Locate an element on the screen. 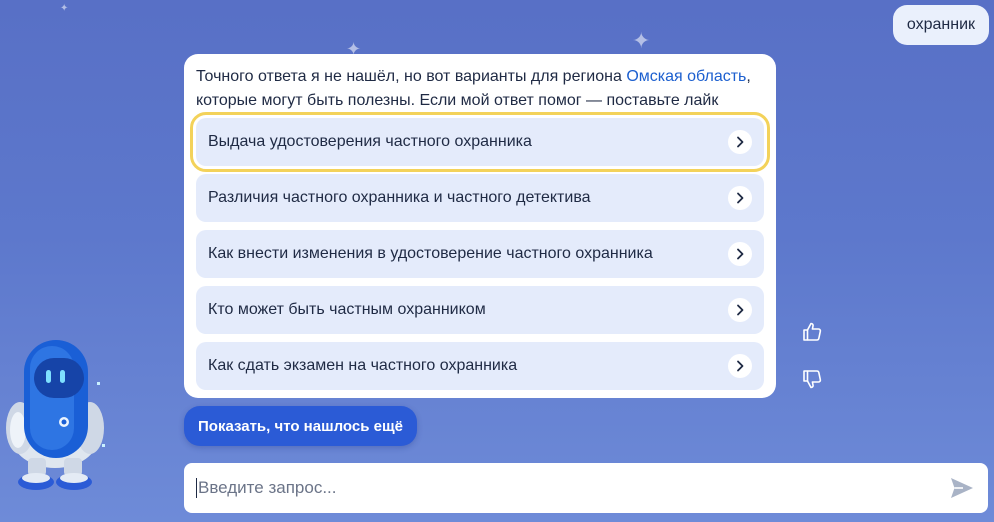  option-item-4: Кто может быть частным охранником is located at coordinates (480, 310).